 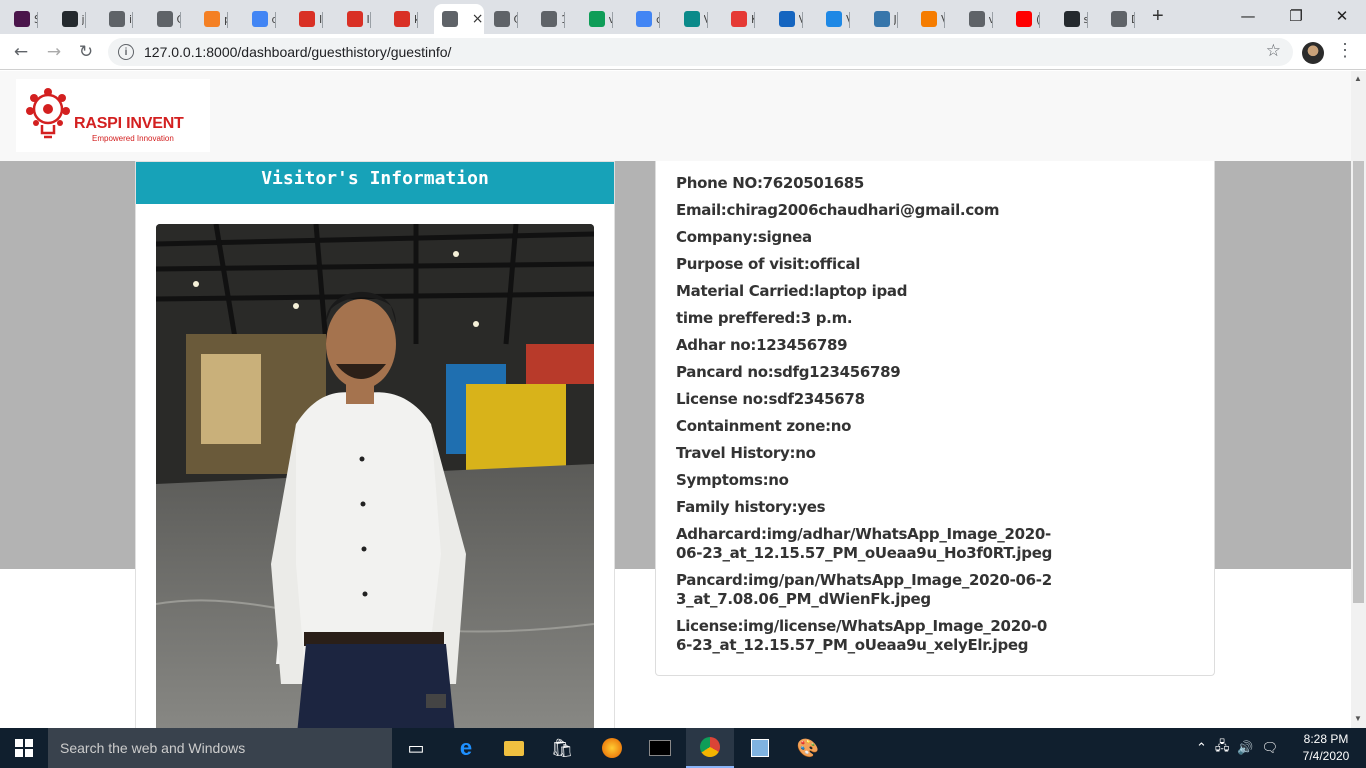 I want to click on taskbar-clock: 8:28 PM 7/4/2020, so click(x=1326, y=748).